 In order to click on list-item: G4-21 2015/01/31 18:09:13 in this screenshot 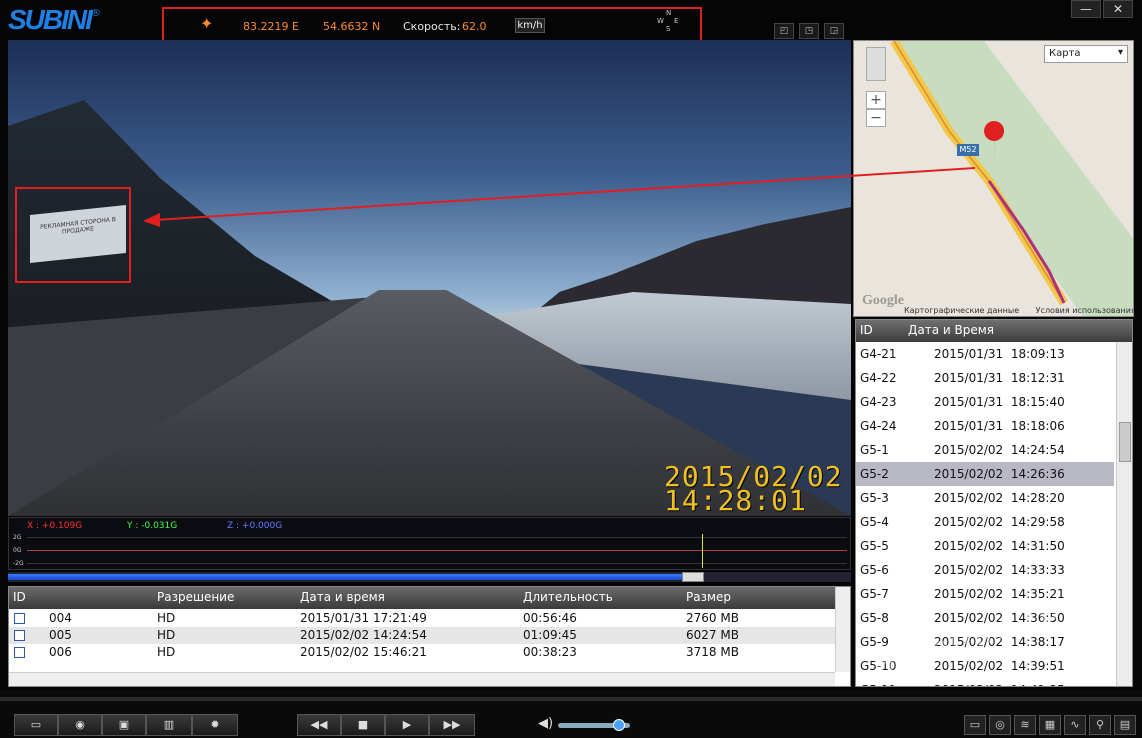, I will do `click(985, 354)`.